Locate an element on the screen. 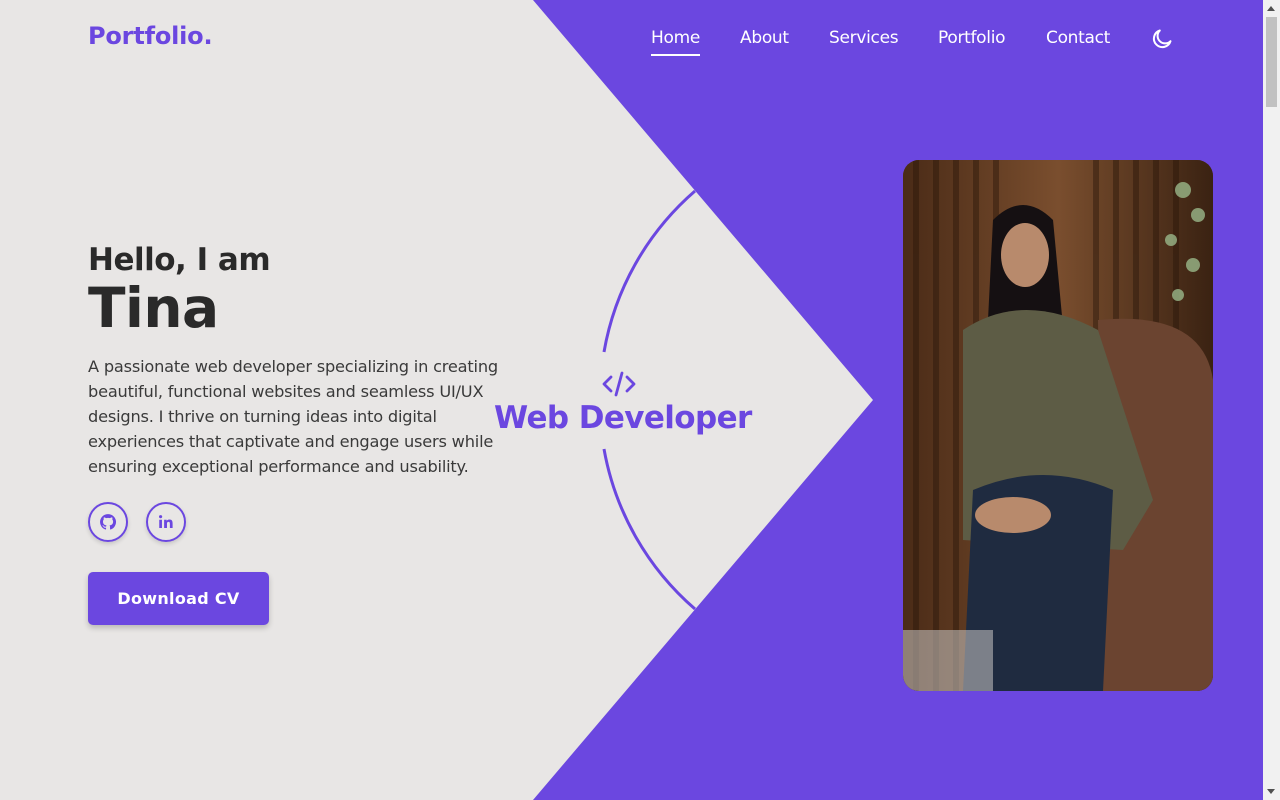  github-icon is located at coordinates (108, 522).